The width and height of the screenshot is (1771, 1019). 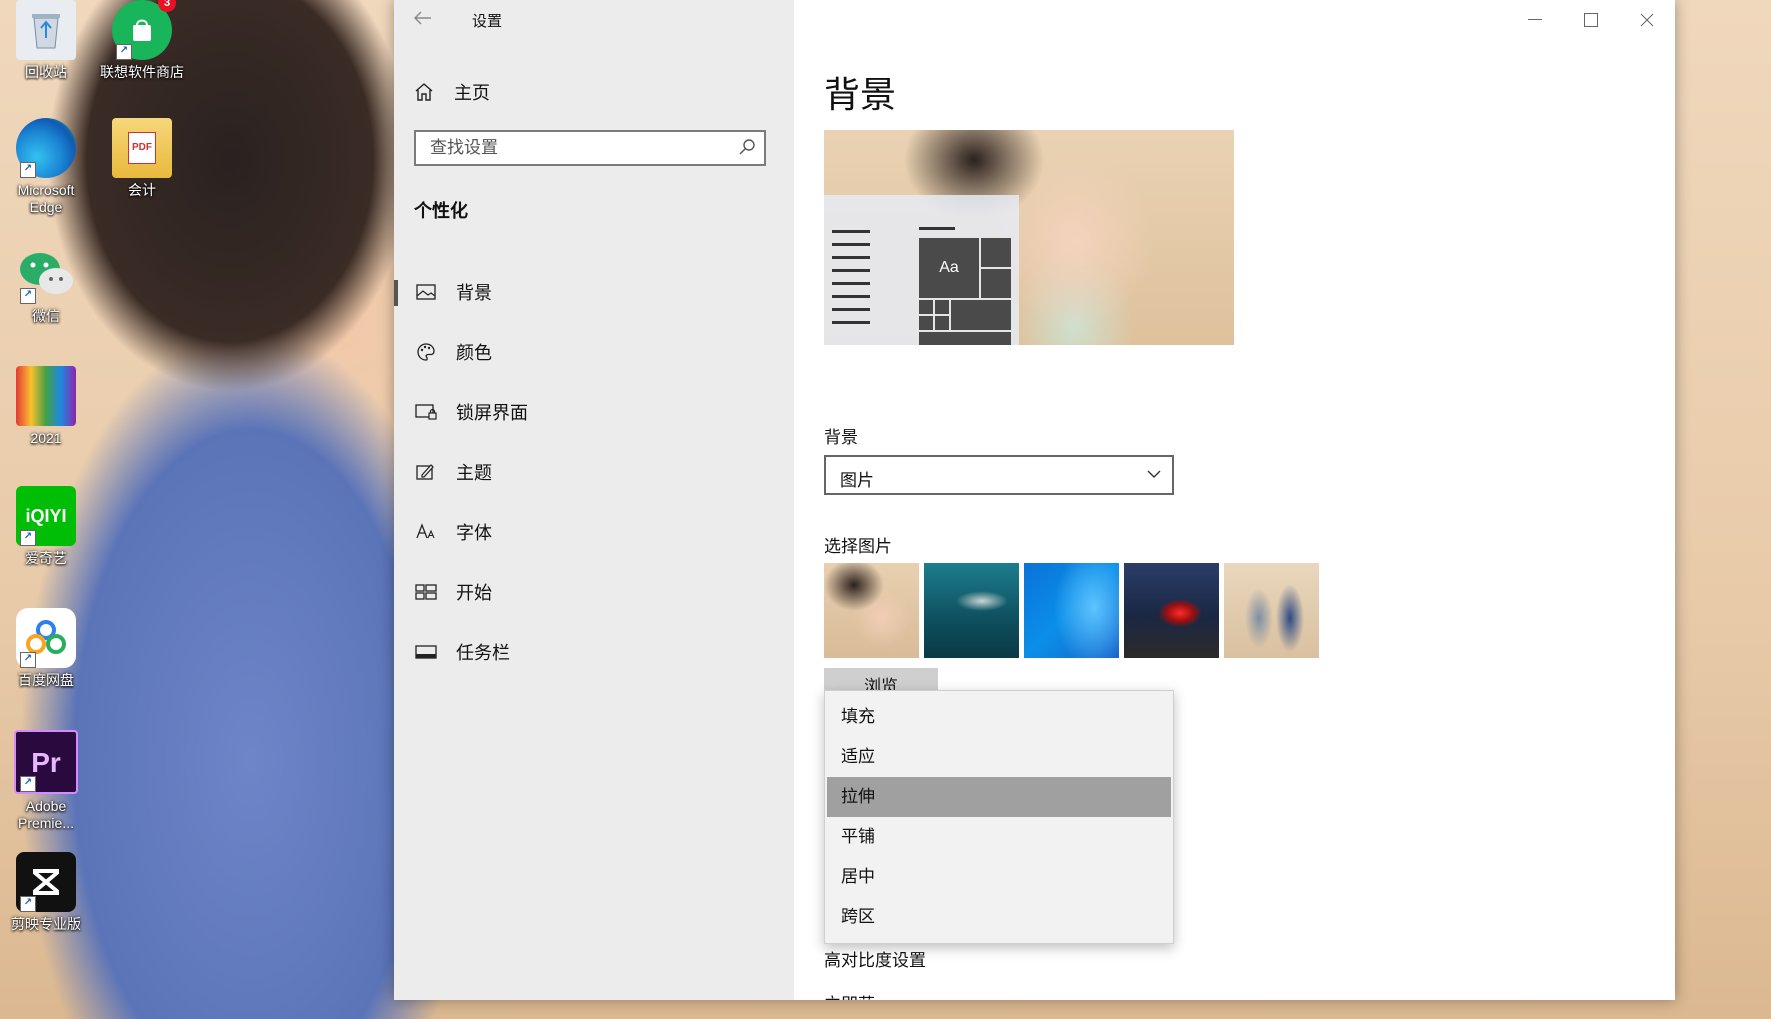 I want to click on background-preview: Aa, so click(x=1029, y=237).